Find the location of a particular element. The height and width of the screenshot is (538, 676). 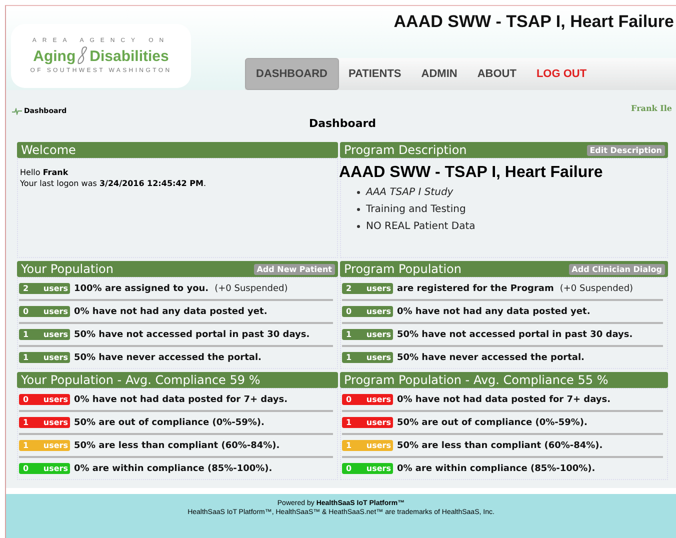

program-heading: AAAD SWW - TSAP I, Heart Failure is located at coordinates (471, 173).